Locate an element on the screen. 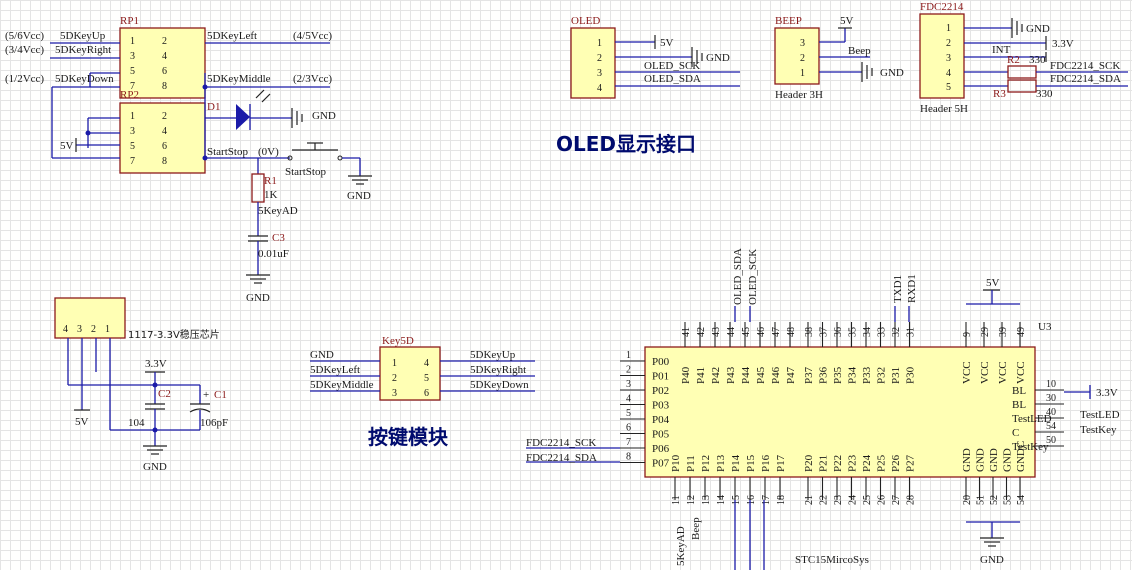 The image size is (1132, 570). net-gnd-d1: GND is located at coordinates (324, 116).